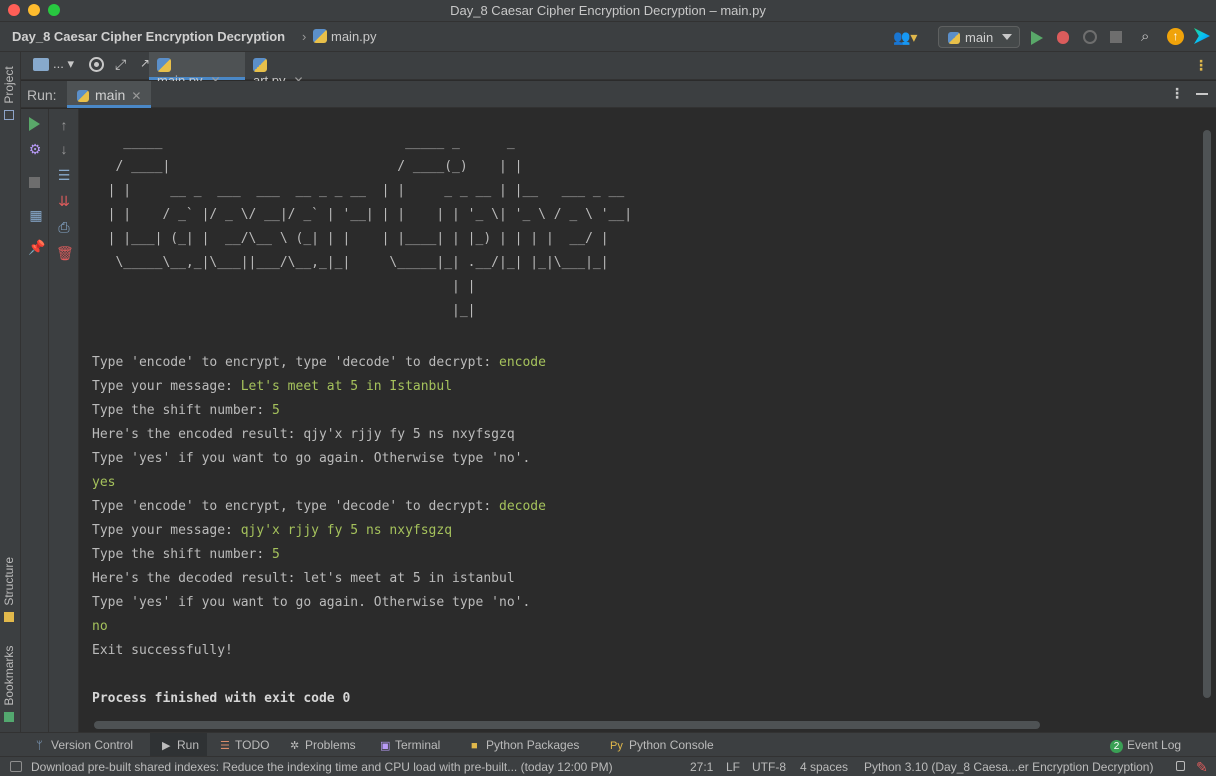  Describe the element at coordinates (1116, 746) in the screenshot. I see `event-count-badge: 2` at that location.